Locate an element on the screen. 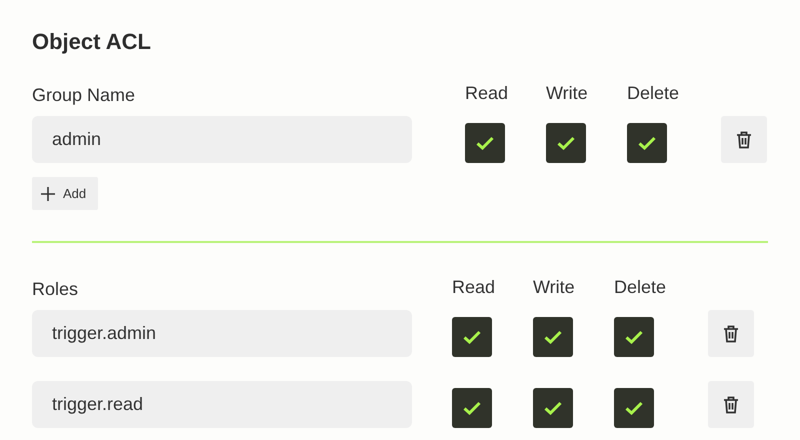 The image size is (800, 440). text-field: trigger.admin is located at coordinates (222, 333).